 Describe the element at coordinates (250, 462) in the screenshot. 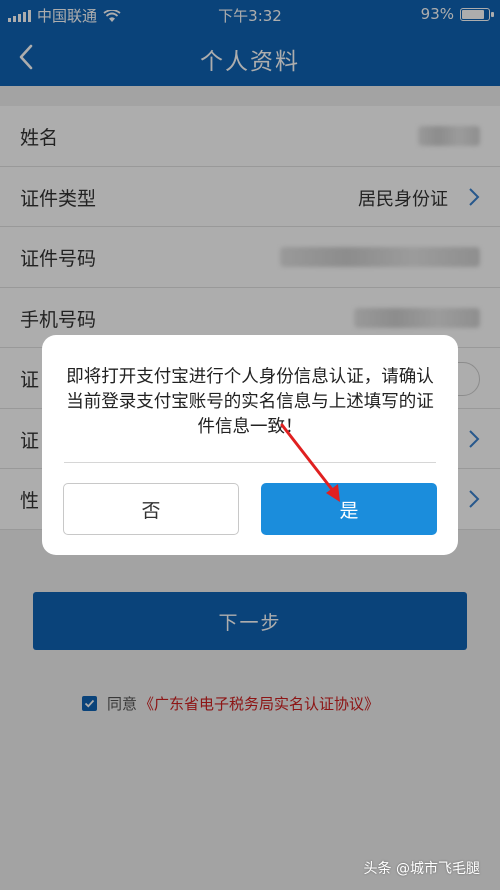

I see `dialog-divider` at that location.